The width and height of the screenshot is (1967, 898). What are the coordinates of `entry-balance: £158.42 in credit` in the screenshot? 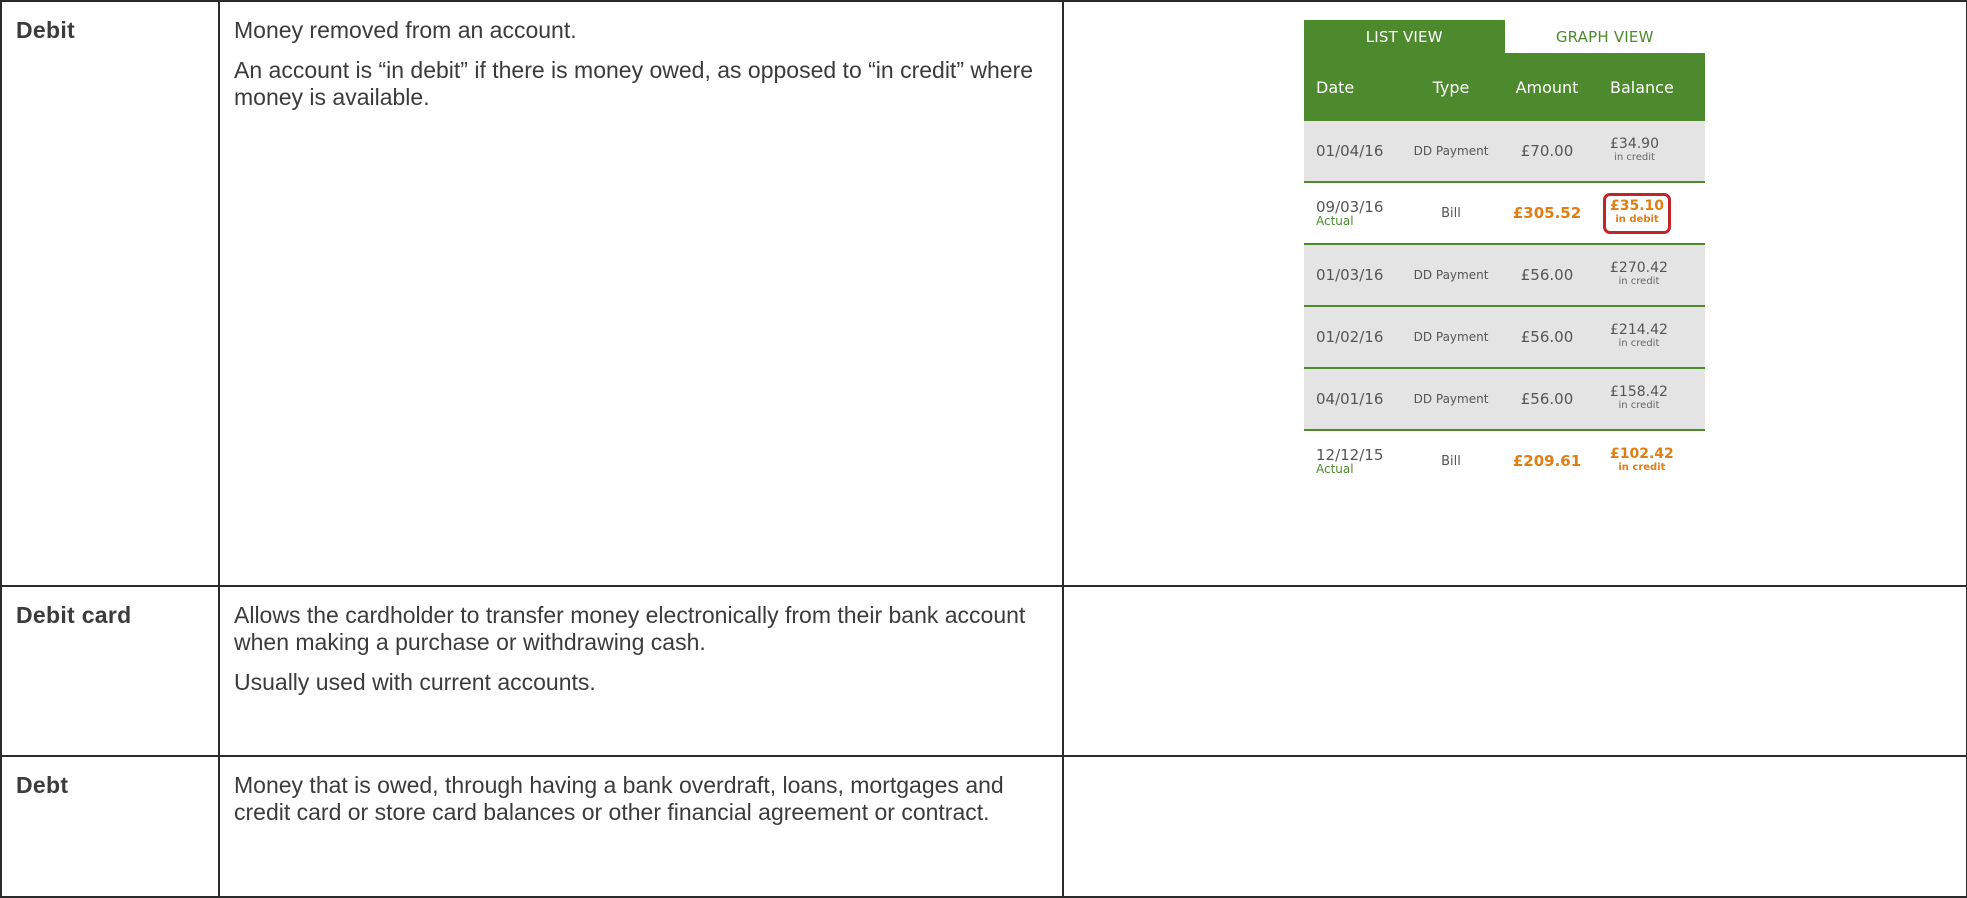 It's located at (1639, 397).